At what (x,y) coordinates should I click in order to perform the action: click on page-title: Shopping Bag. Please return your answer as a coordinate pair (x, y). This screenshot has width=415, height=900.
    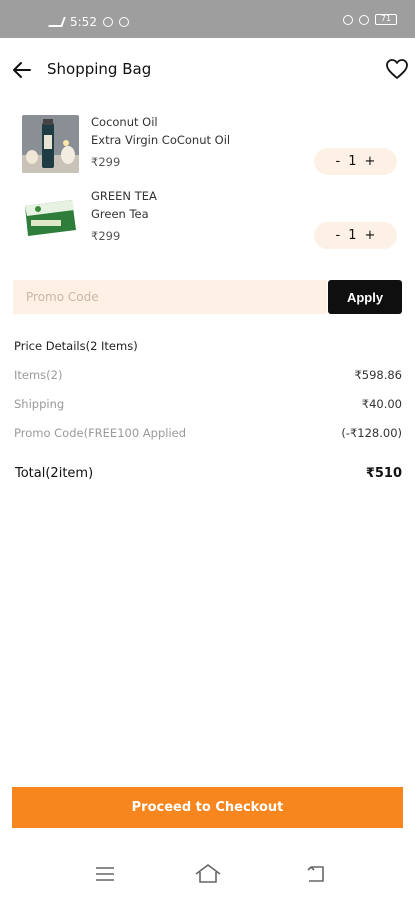
    Looking at the image, I should click on (99, 69).